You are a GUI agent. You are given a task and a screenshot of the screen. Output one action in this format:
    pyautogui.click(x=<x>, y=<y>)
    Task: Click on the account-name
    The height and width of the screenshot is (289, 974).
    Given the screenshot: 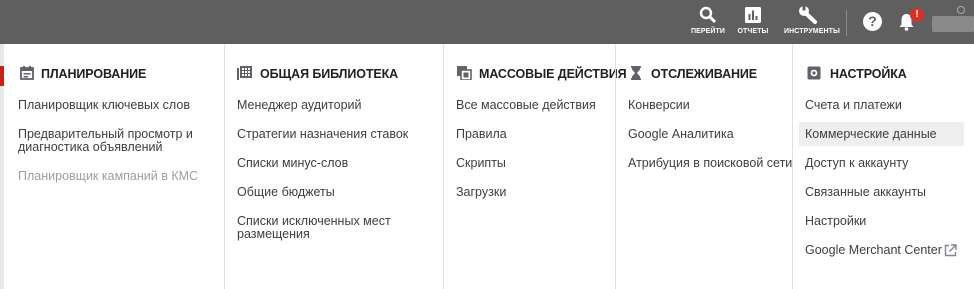 What is the action you would take?
    pyautogui.click(x=953, y=24)
    